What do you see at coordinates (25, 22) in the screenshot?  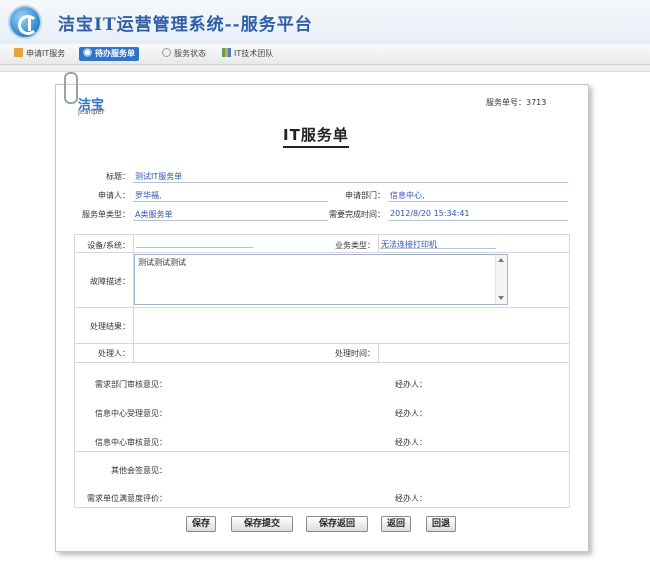 I see `app-logo-icon` at bounding box center [25, 22].